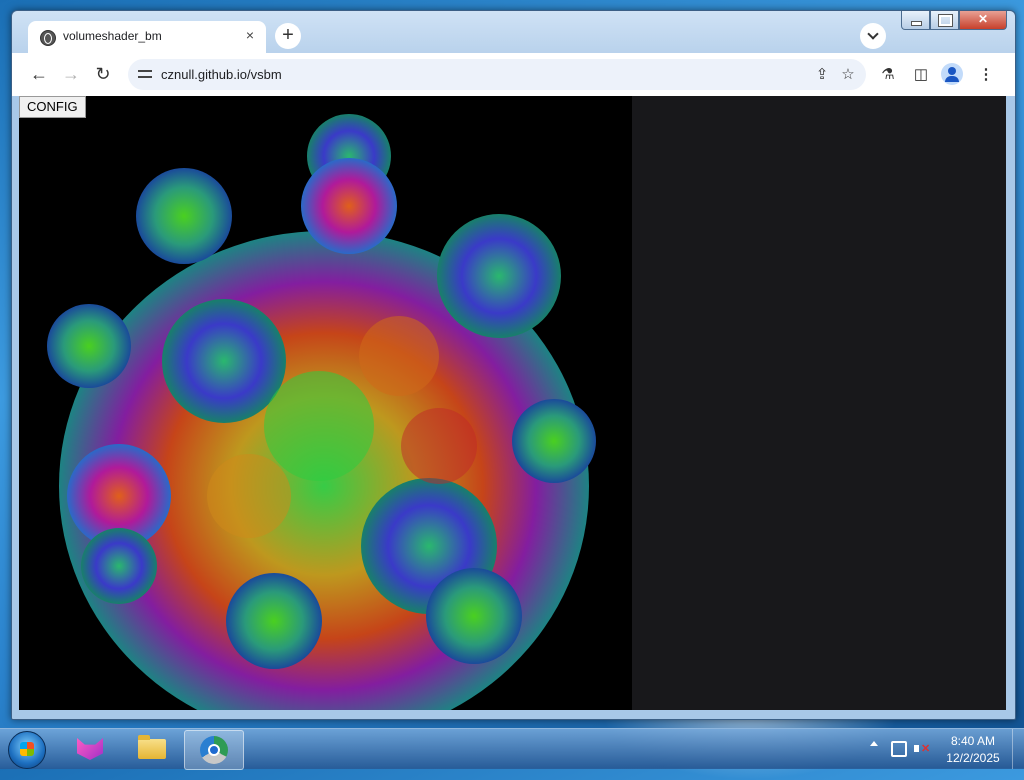  I want to click on show-desktop-button, so click(1018, 749).